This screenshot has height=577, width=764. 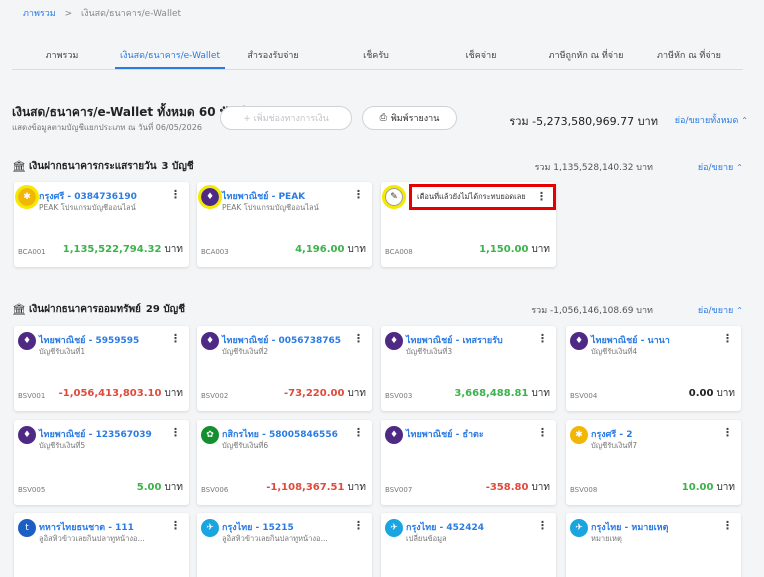 What do you see at coordinates (272, 55) in the screenshot?
I see `tab-petty-cash: สำรองรับจ่าย` at bounding box center [272, 55].